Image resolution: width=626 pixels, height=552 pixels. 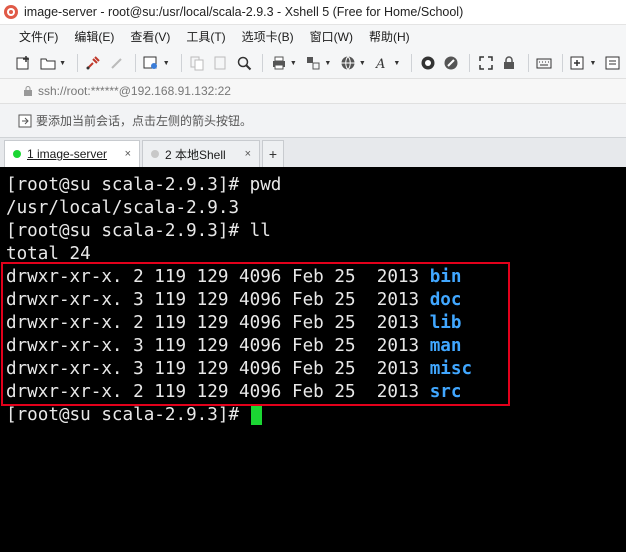 What do you see at coordinates (11, 12) in the screenshot?
I see `xshell-app-icon` at bounding box center [11, 12].